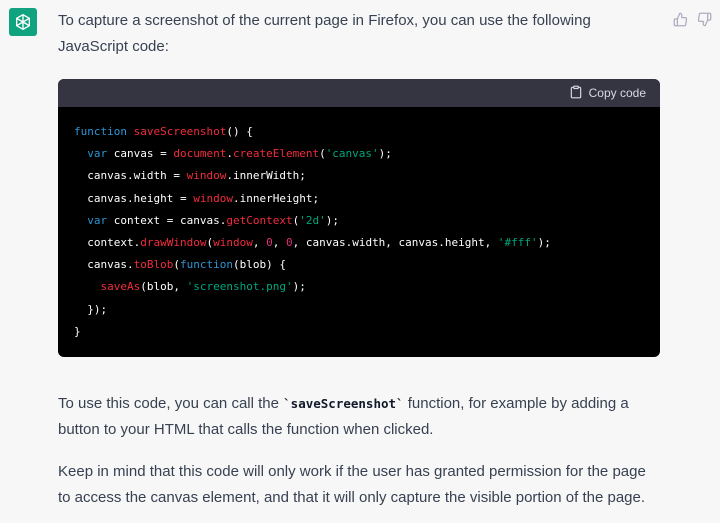  I want to click on openai-logo-icon, so click(23, 22).